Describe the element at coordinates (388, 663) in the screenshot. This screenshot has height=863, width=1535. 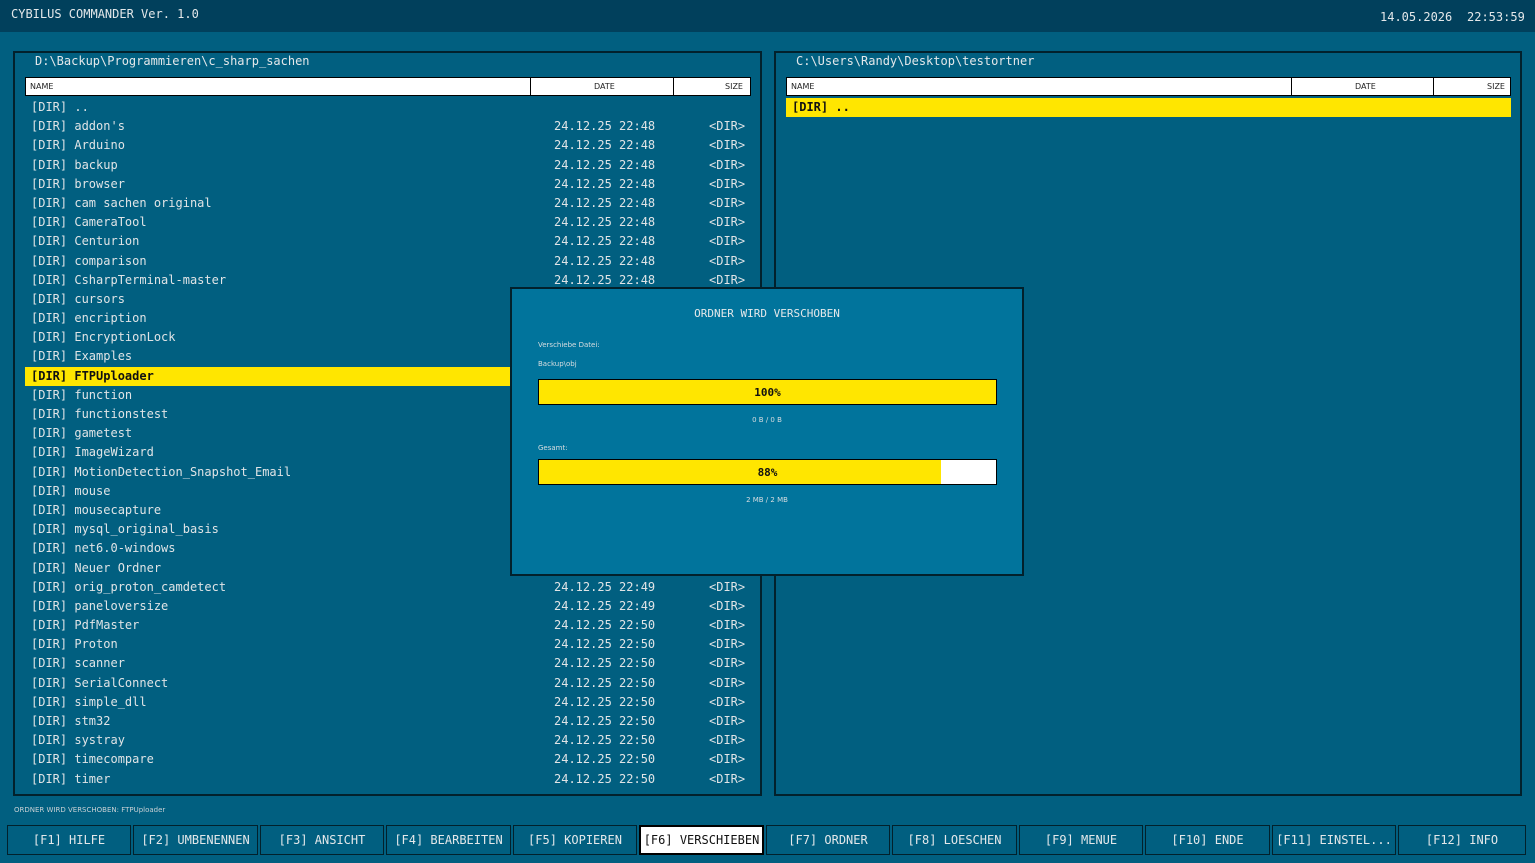
I see `file-row: [DIR] scanner 24.12.25 22:50 <DIR>` at that location.